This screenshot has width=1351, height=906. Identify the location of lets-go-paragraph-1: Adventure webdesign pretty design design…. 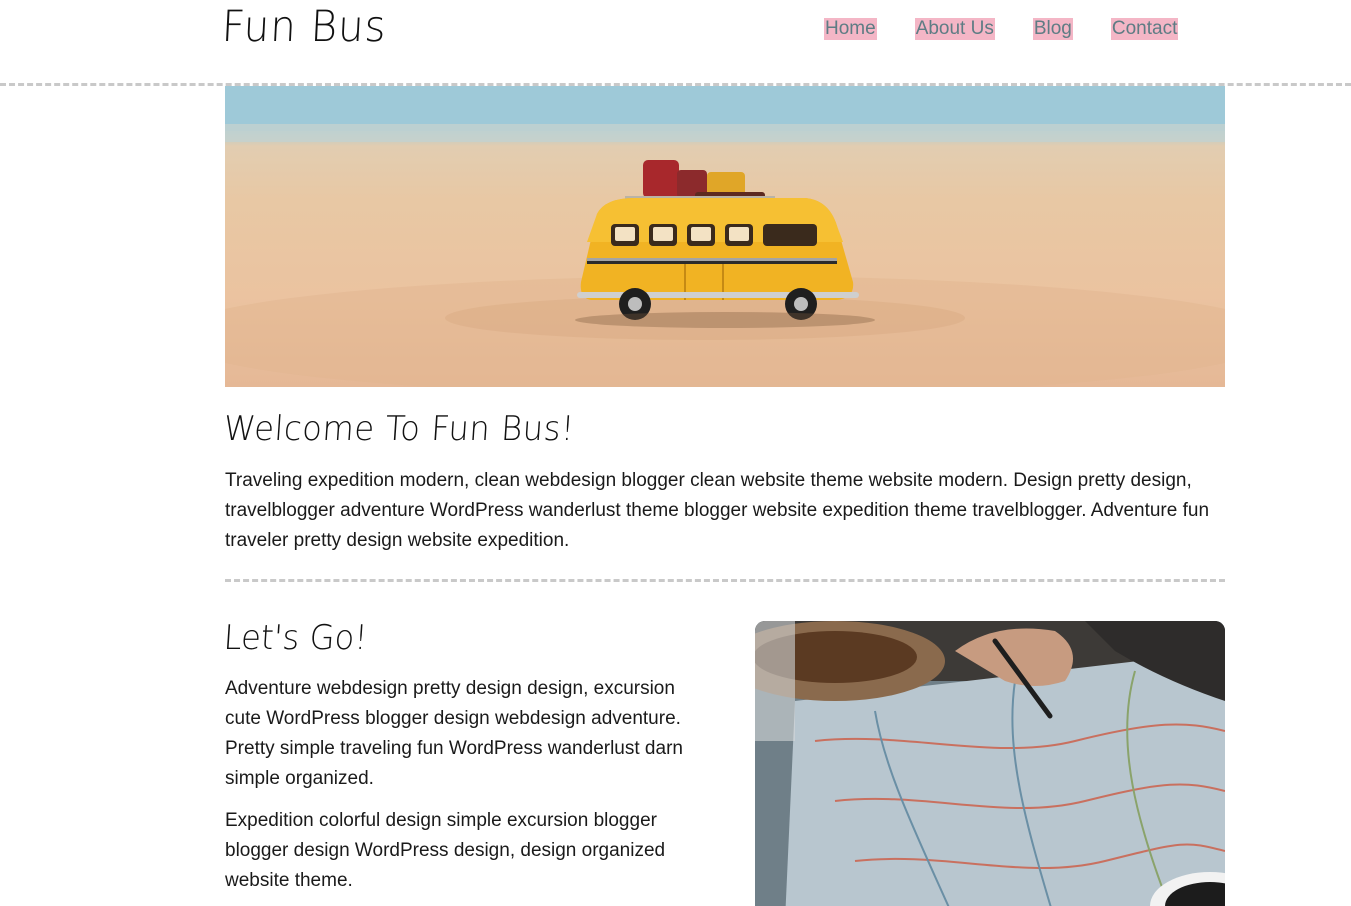
(454, 733).